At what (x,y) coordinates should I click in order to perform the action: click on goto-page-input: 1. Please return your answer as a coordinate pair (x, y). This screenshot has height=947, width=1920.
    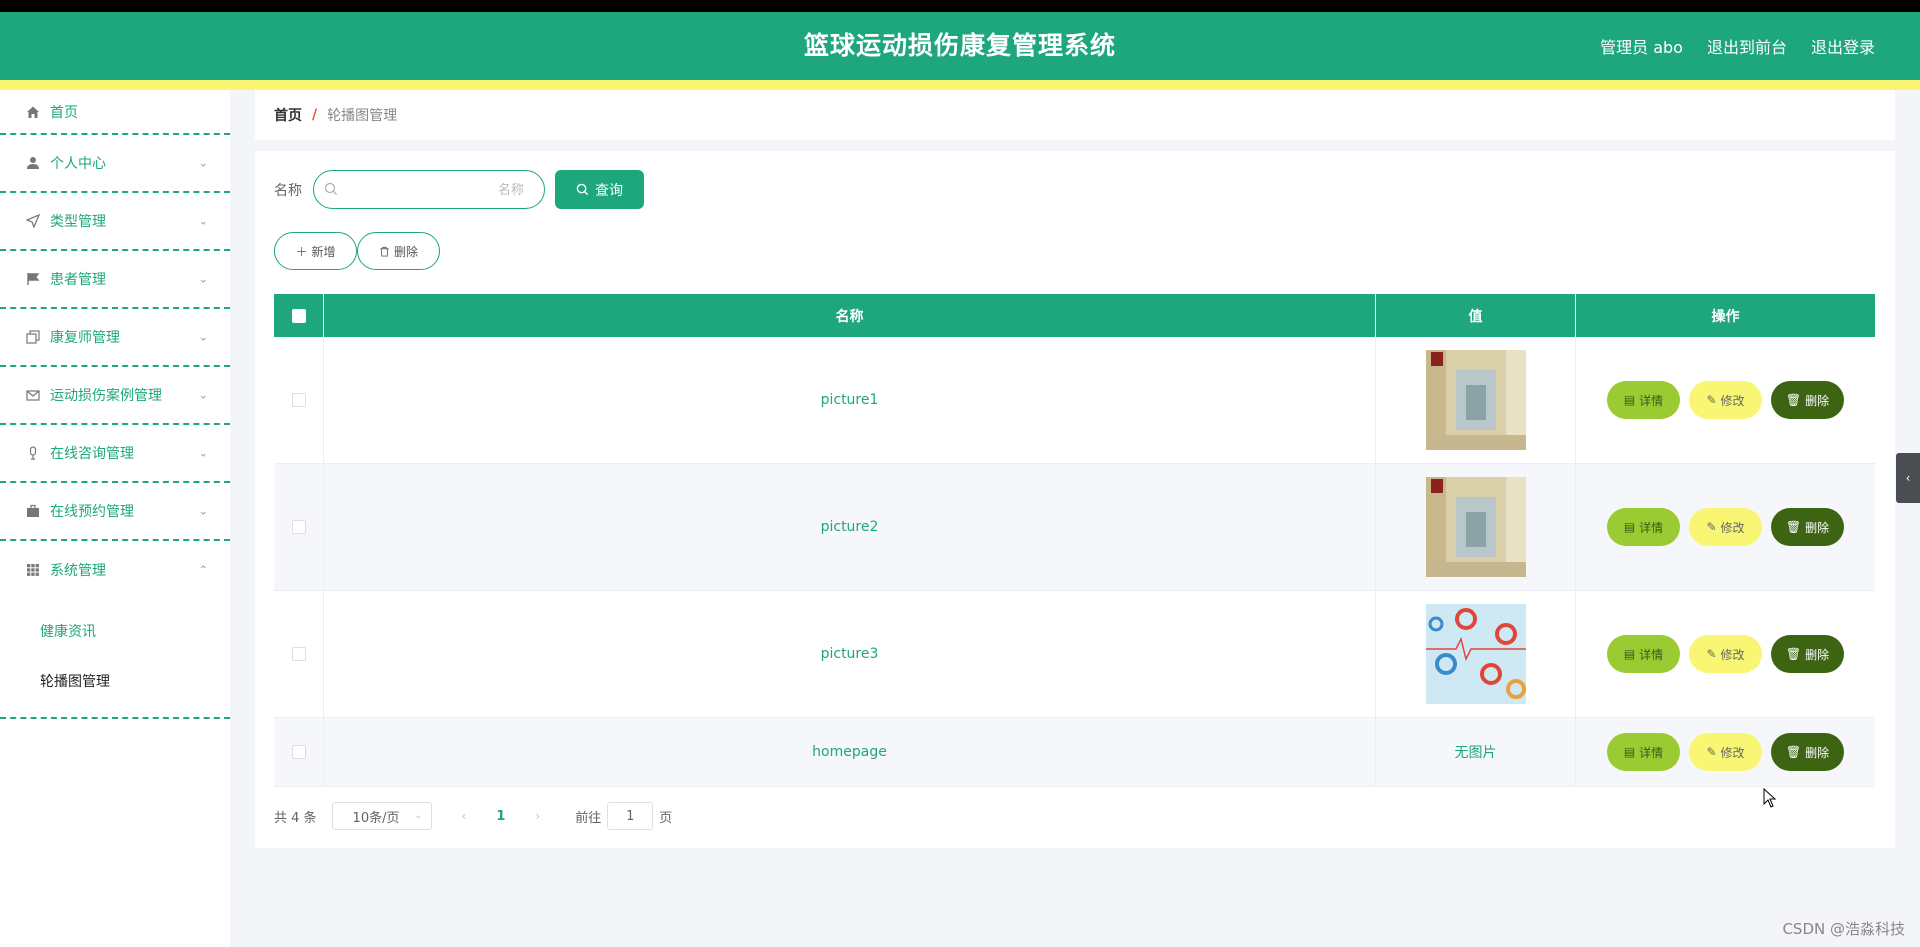
    Looking at the image, I should click on (630, 816).